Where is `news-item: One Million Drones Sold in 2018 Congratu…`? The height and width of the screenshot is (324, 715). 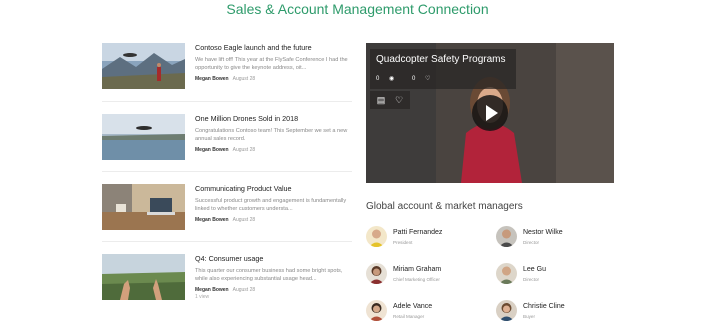
news-item: One Million Drones Sold in 2018 Congratu… is located at coordinates (227, 137).